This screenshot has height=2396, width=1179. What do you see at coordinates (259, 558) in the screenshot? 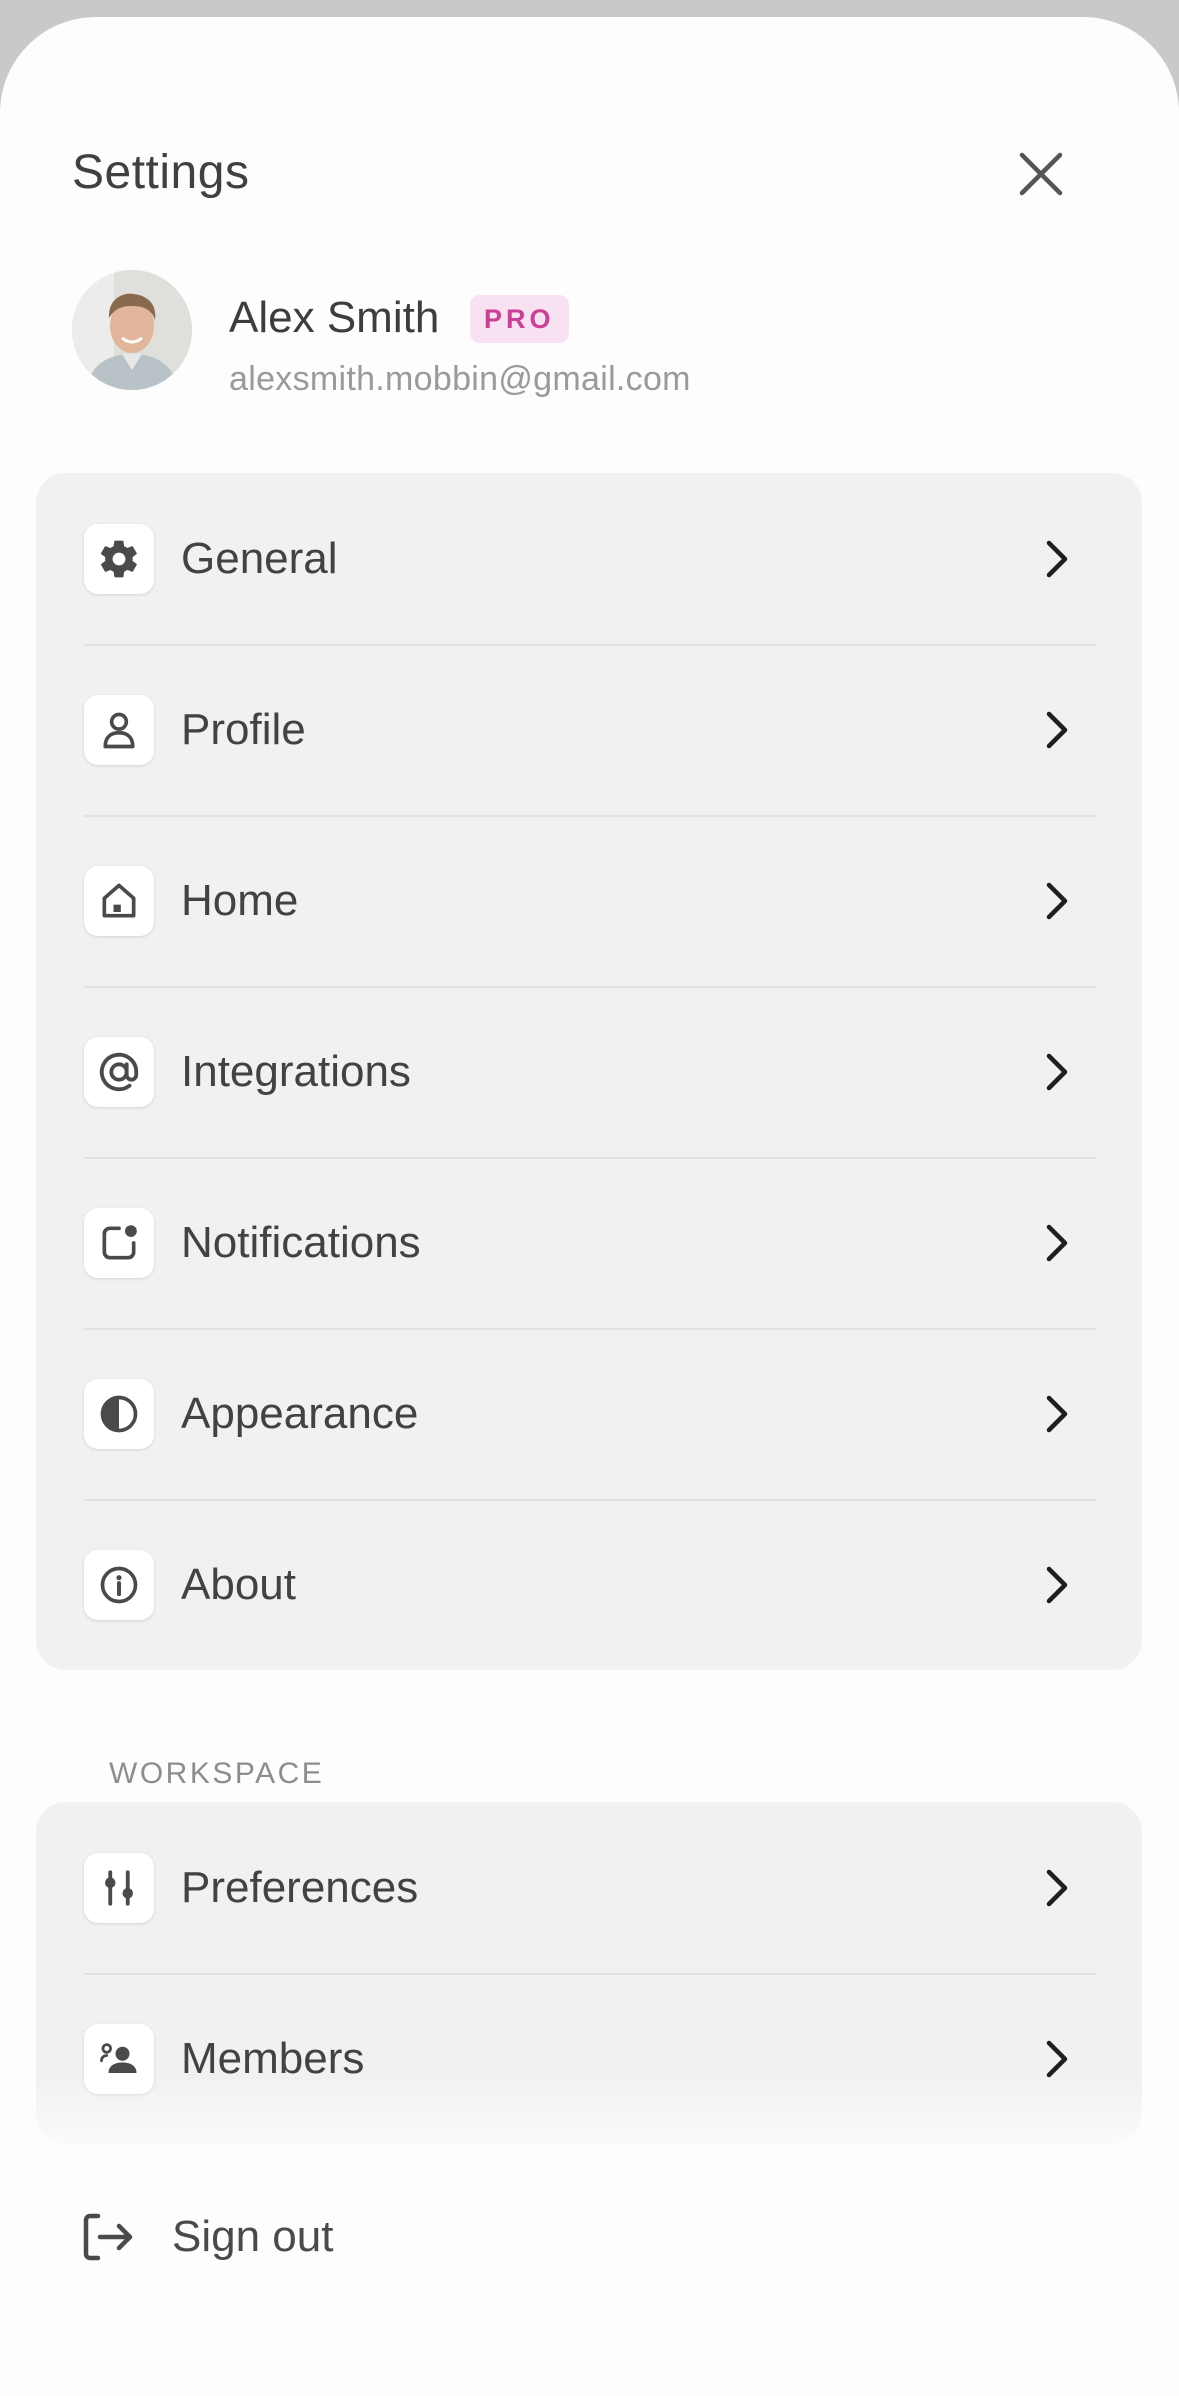
I see `menu-item-label: General` at bounding box center [259, 558].